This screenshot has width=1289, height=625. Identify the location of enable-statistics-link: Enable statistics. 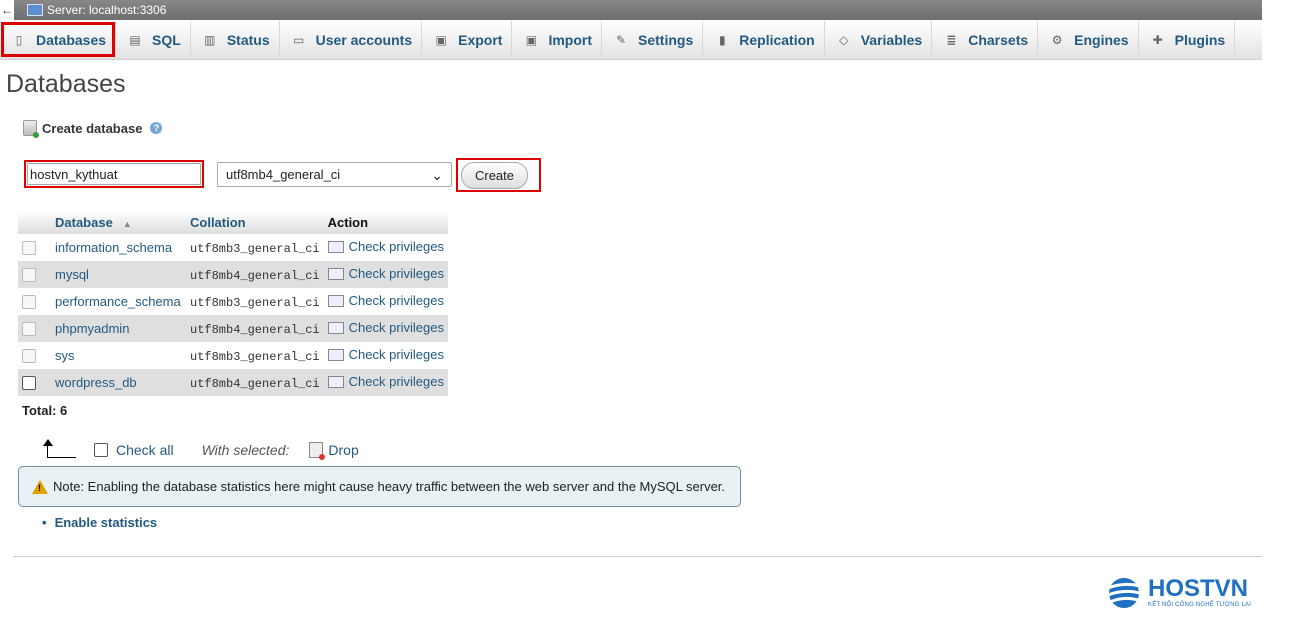
(100, 522).